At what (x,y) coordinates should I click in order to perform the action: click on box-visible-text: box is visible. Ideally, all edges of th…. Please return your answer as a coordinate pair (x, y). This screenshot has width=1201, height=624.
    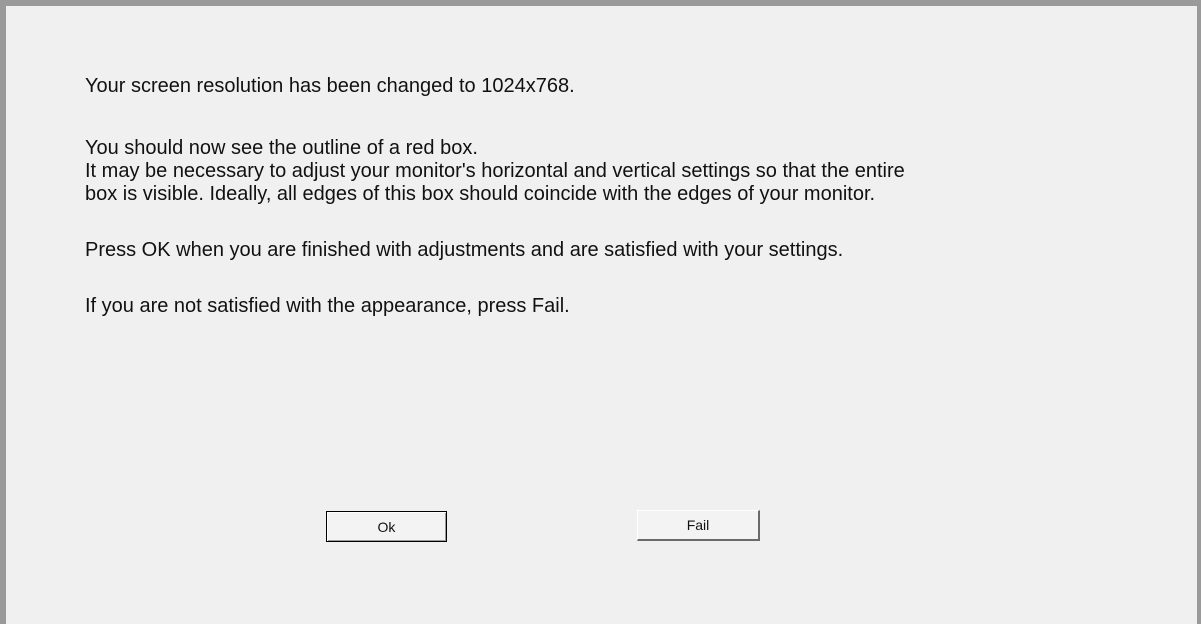
    Looking at the image, I should click on (480, 194).